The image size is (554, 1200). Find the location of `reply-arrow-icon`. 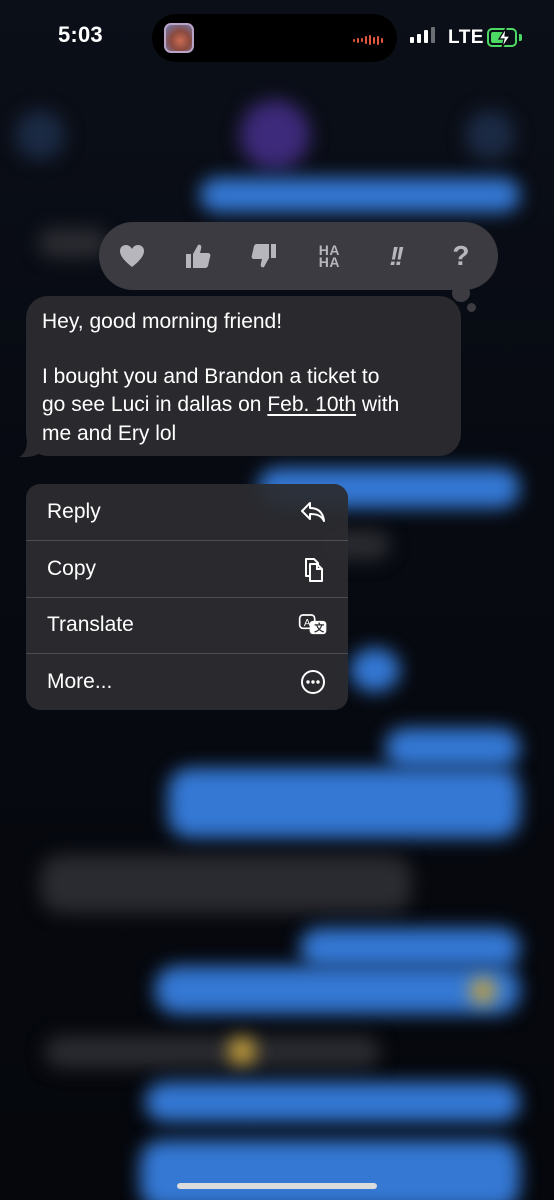

reply-arrow-icon is located at coordinates (313, 512).